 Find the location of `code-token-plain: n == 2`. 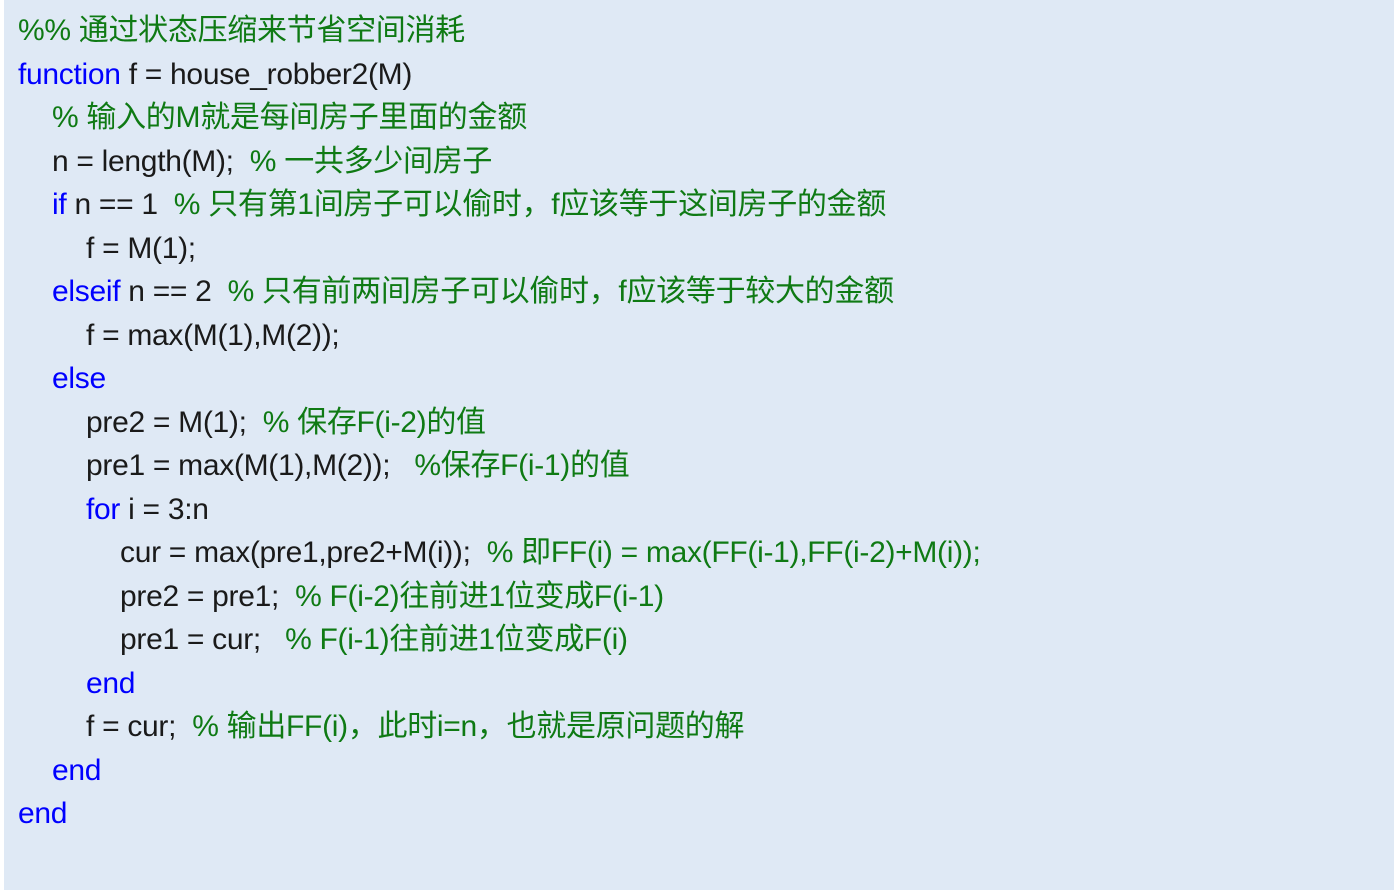

code-token-plain: n == 2 is located at coordinates (174, 291).